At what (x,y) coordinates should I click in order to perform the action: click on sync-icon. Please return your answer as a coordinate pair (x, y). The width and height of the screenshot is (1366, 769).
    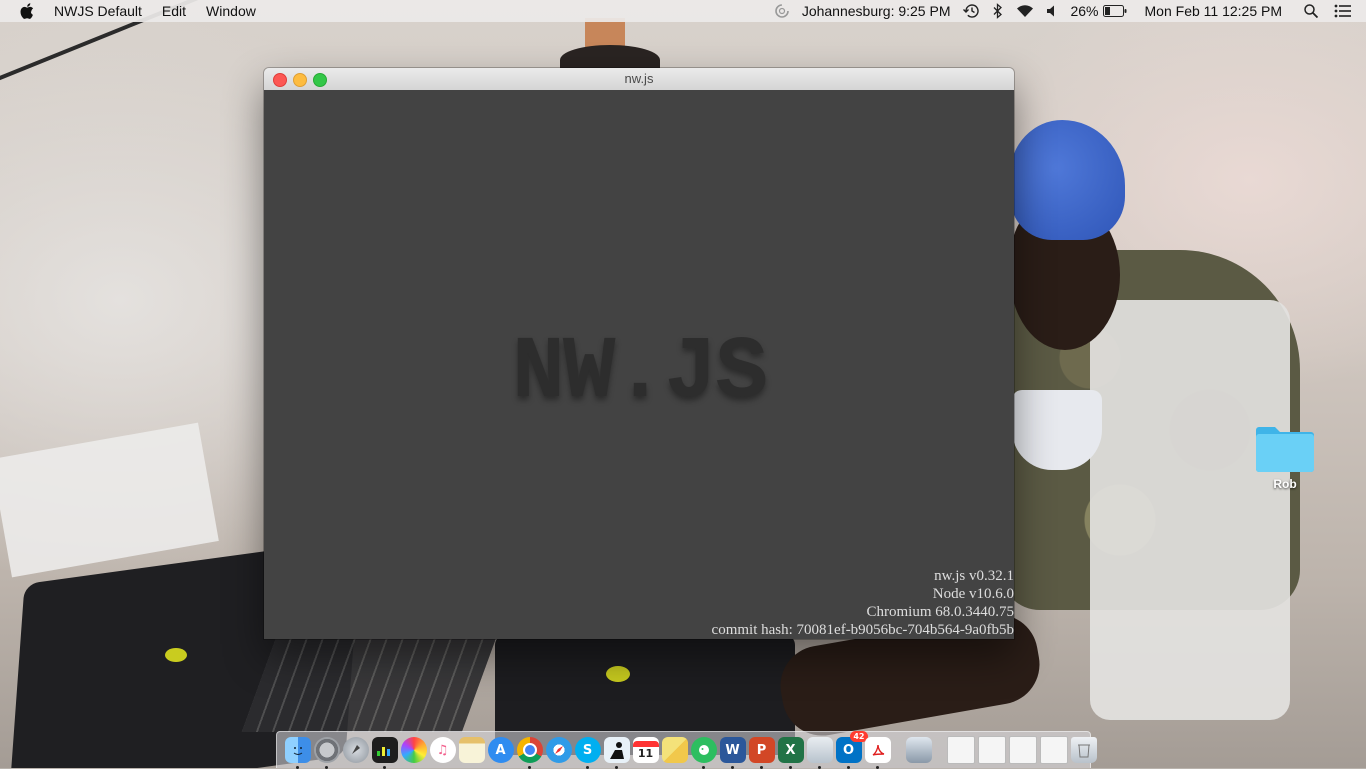
    Looking at the image, I should click on (782, 11).